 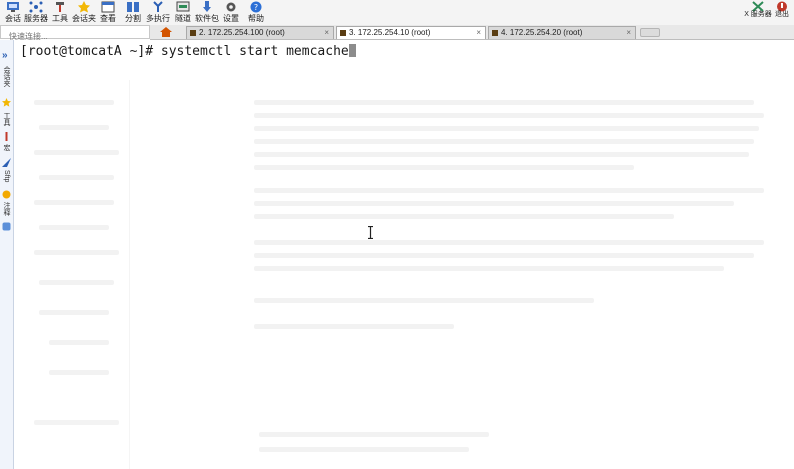 I want to click on tab-session-4: 4. 172.25.254.20 (root) ×, so click(x=562, y=32).